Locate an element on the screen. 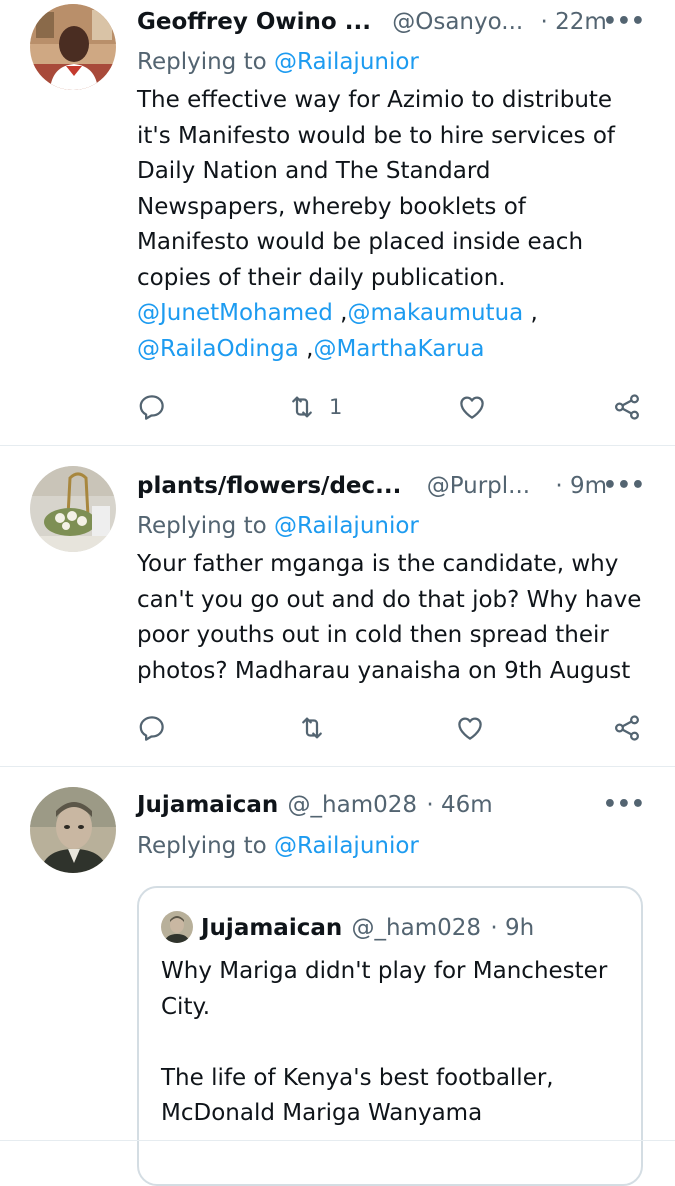 Image resolution: width=675 pixels, height=1186 pixels. quoted-avatar is located at coordinates (177, 926).